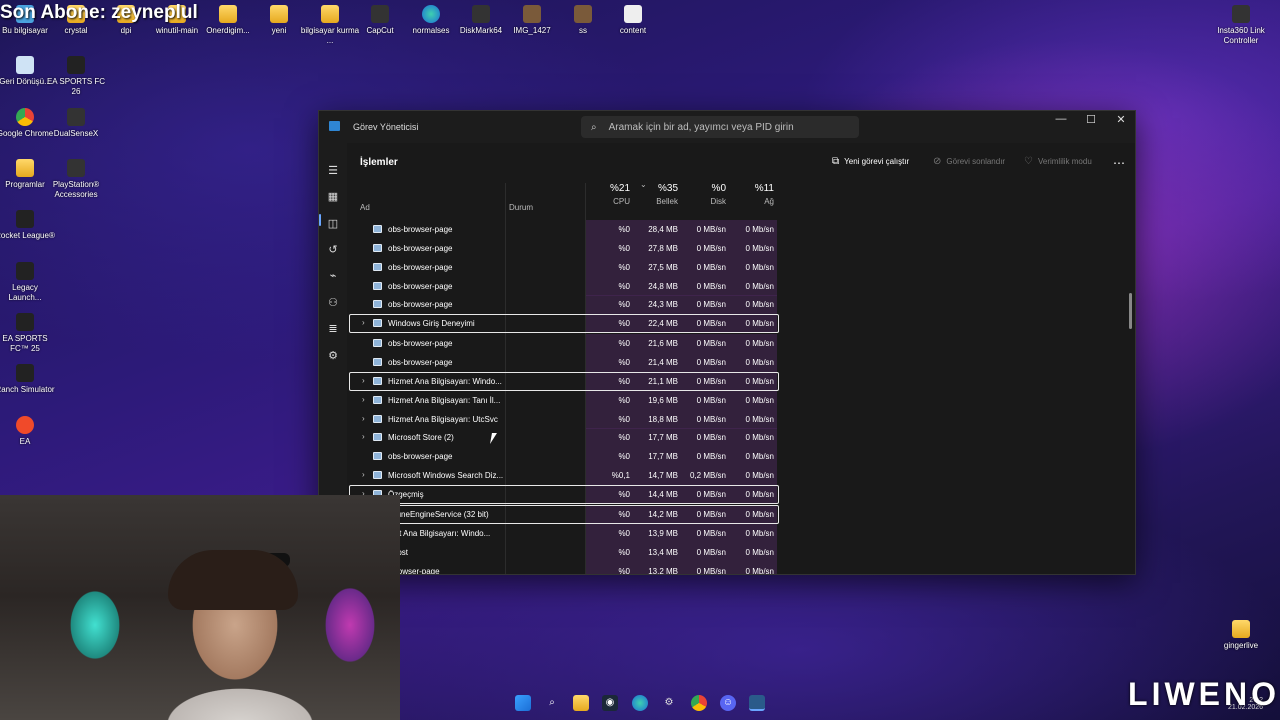 The width and height of the screenshot is (1280, 720). What do you see at coordinates (521, 207) in the screenshot?
I see `column-status-label: Durum` at bounding box center [521, 207].